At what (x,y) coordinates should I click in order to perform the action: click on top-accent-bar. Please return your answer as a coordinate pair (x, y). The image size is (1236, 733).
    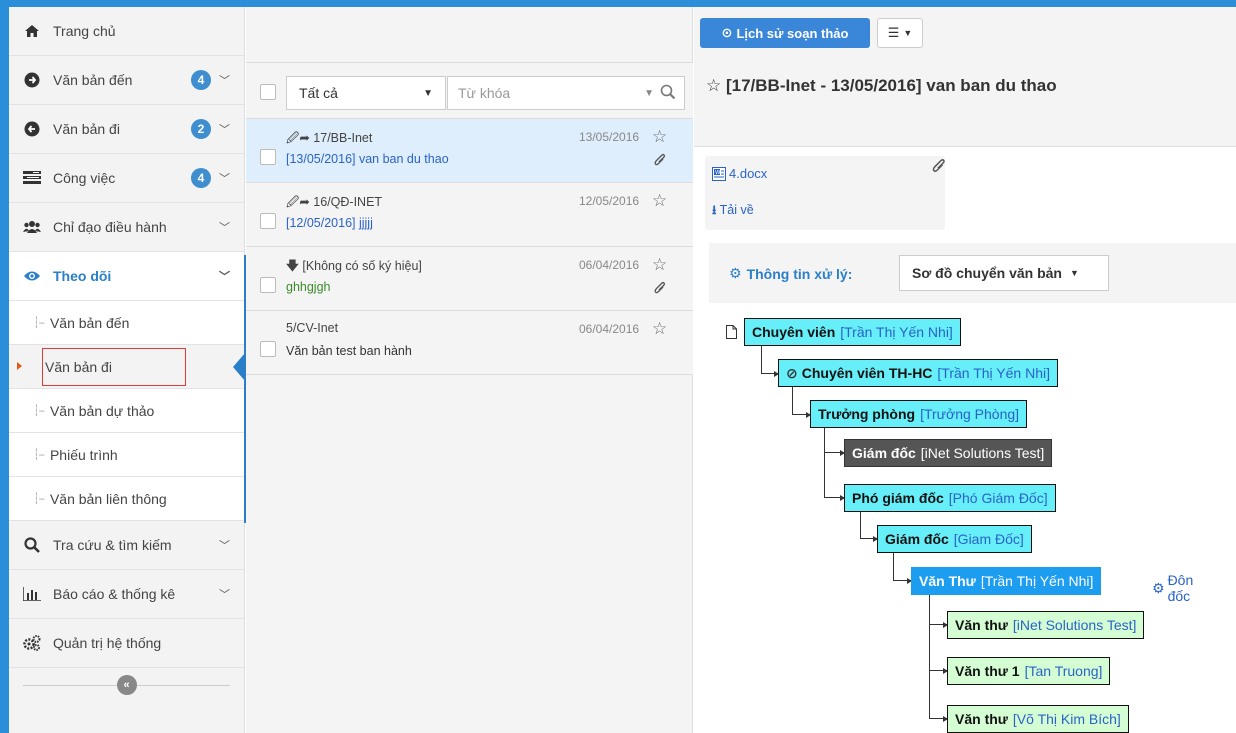
    Looking at the image, I should click on (618, 3).